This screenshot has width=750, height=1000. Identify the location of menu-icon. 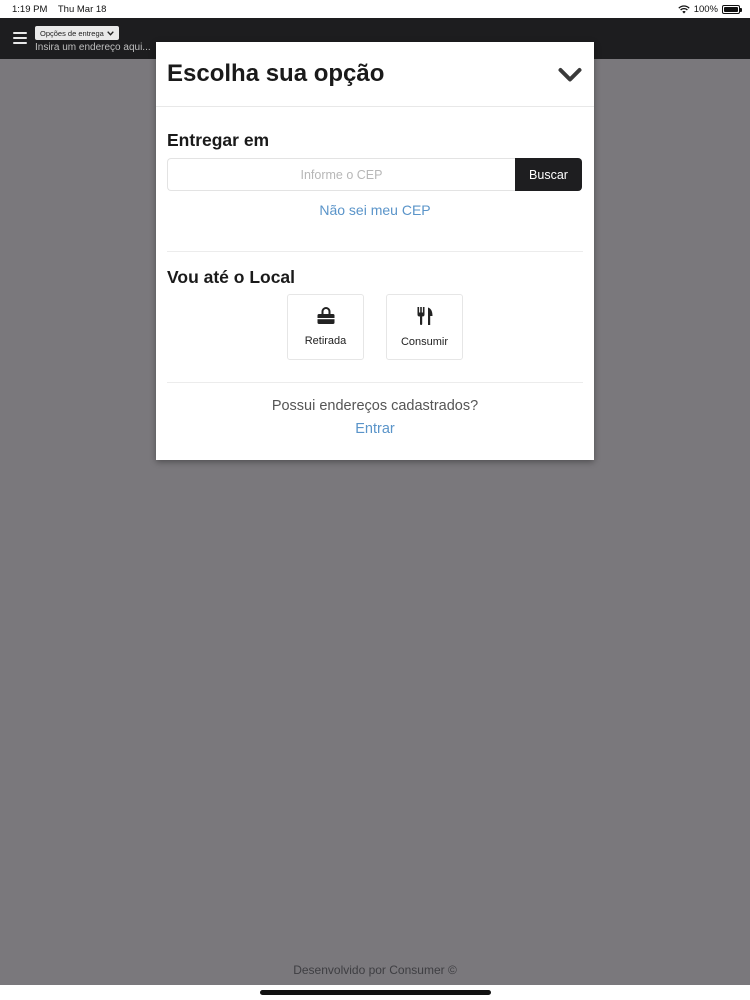
(20, 38).